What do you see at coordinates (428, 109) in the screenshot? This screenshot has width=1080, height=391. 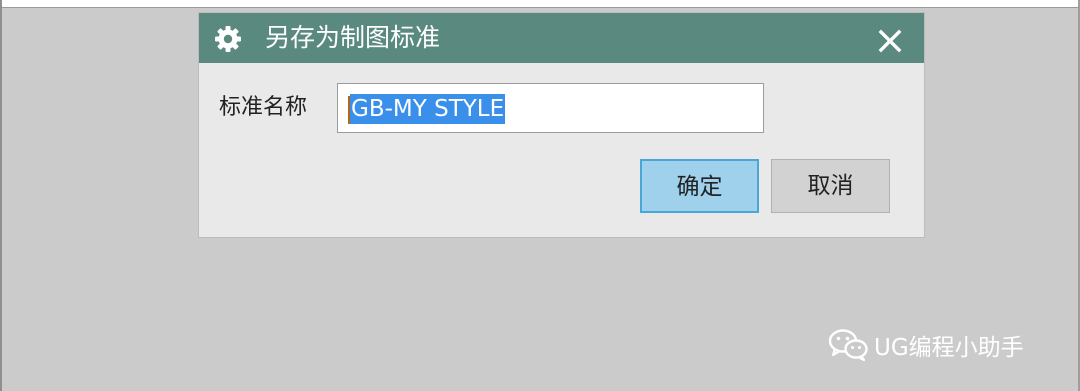 I see `standard-name-value: GB-MY STYLE` at bounding box center [428, 109].